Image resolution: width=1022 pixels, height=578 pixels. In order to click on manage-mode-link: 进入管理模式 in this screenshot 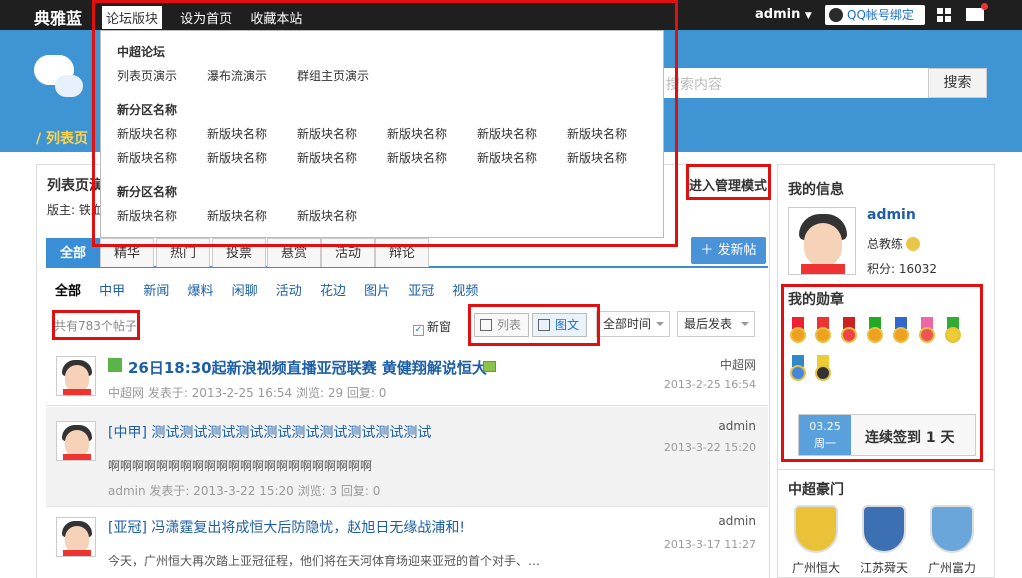, I will do `click(728, 184)`.